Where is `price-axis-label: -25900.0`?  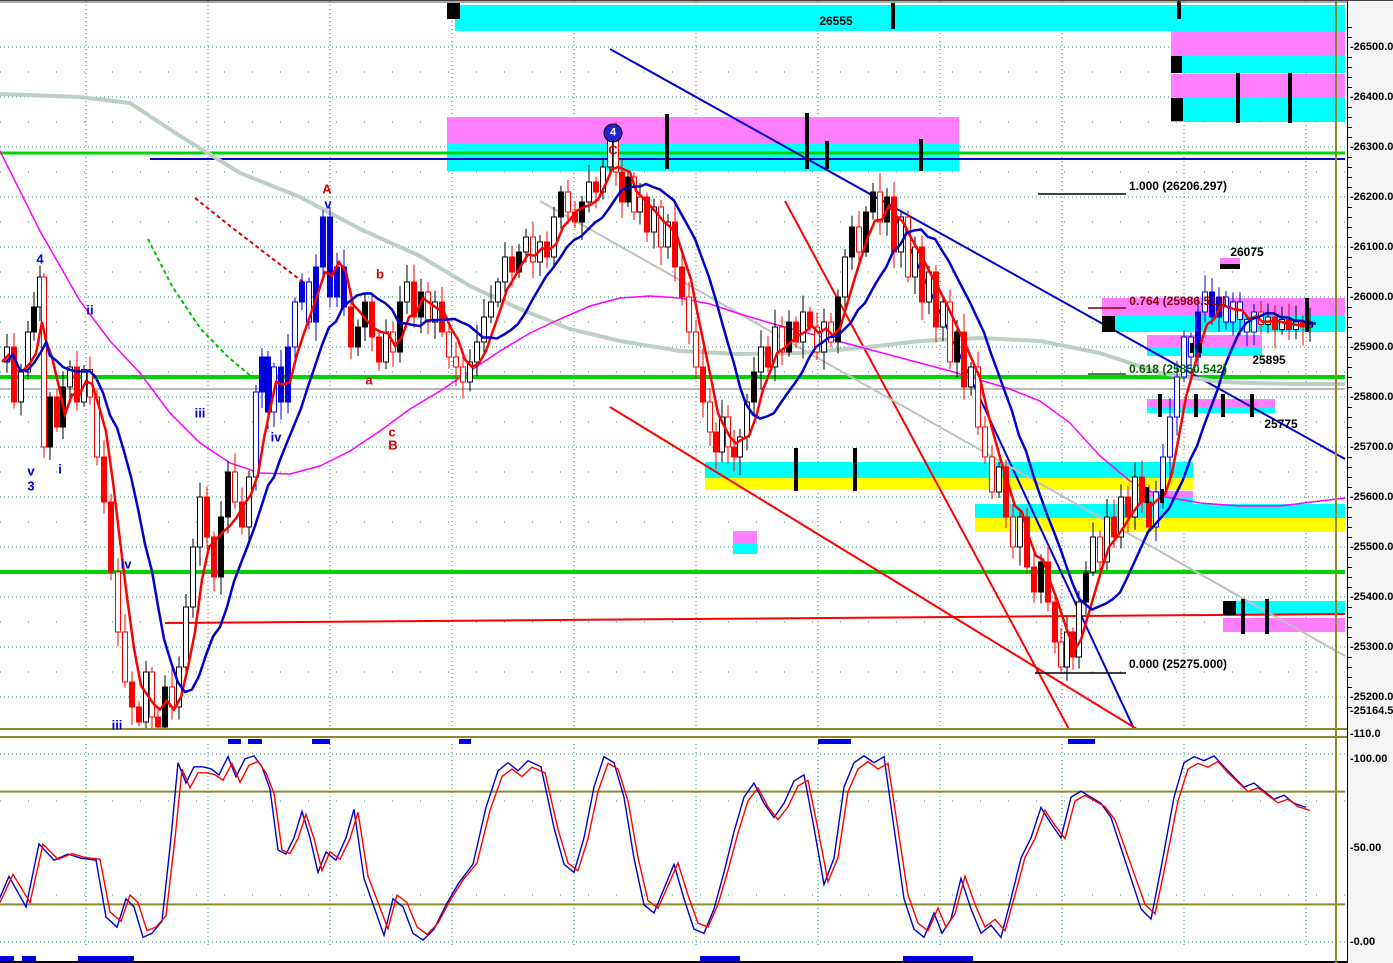 price-axis-label: -25900.0 is located at coordinates (1371, 347).